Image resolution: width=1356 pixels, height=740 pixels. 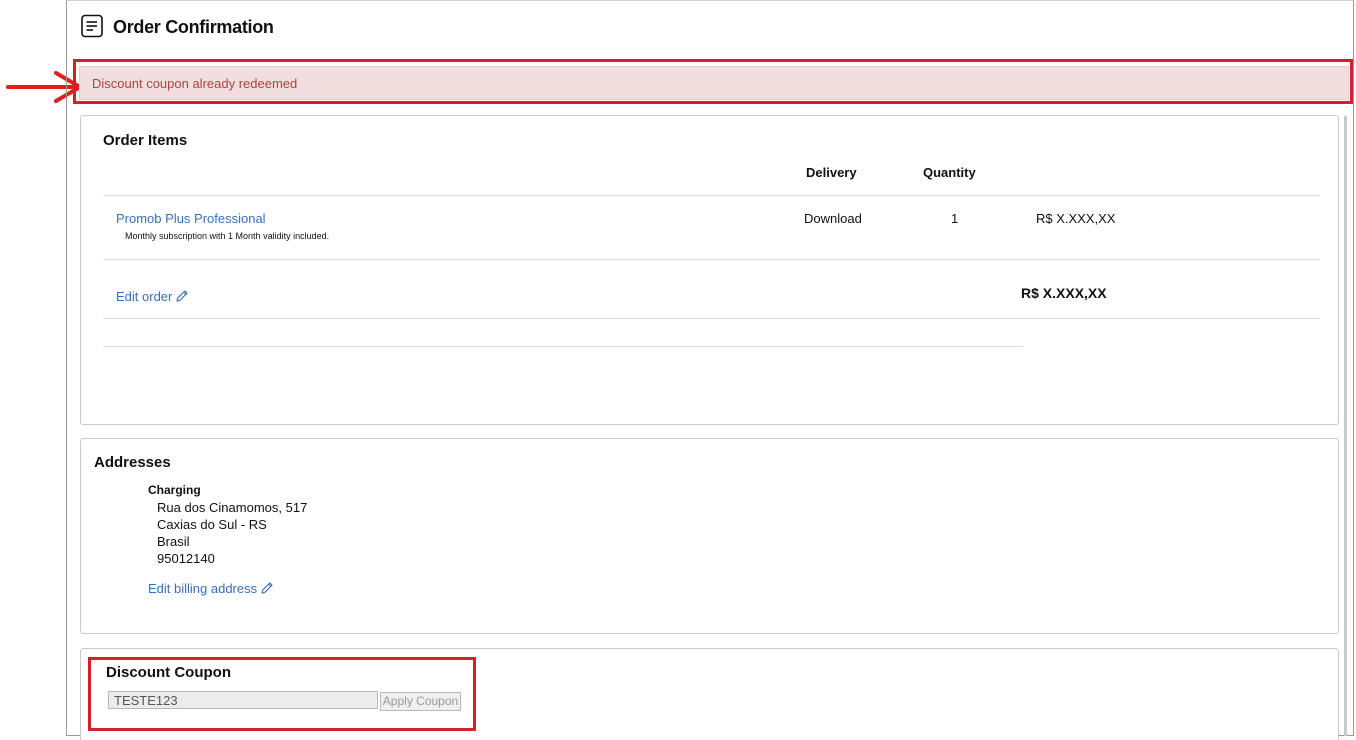 I want to click on edit-billing-address-link: Edit billing address, so click(x=211, y=588).